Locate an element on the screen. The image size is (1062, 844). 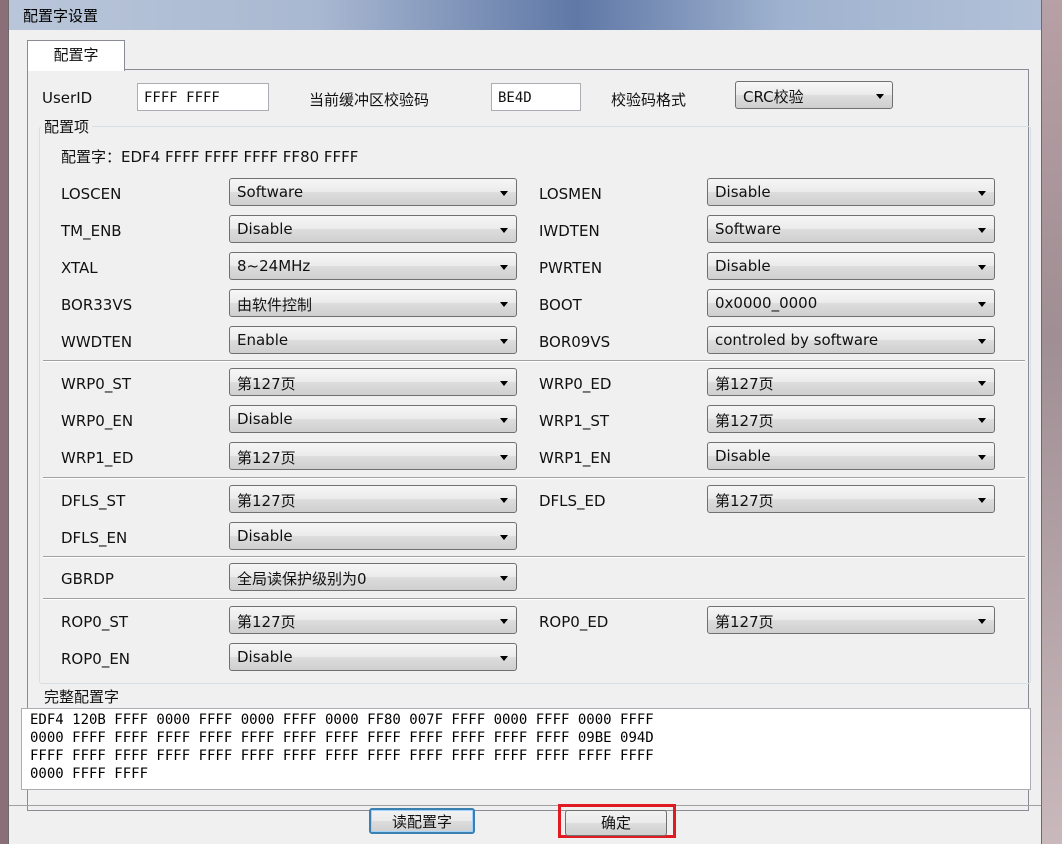
bor33vs-value: 由软件控制 is located at coordinates (275, 305).